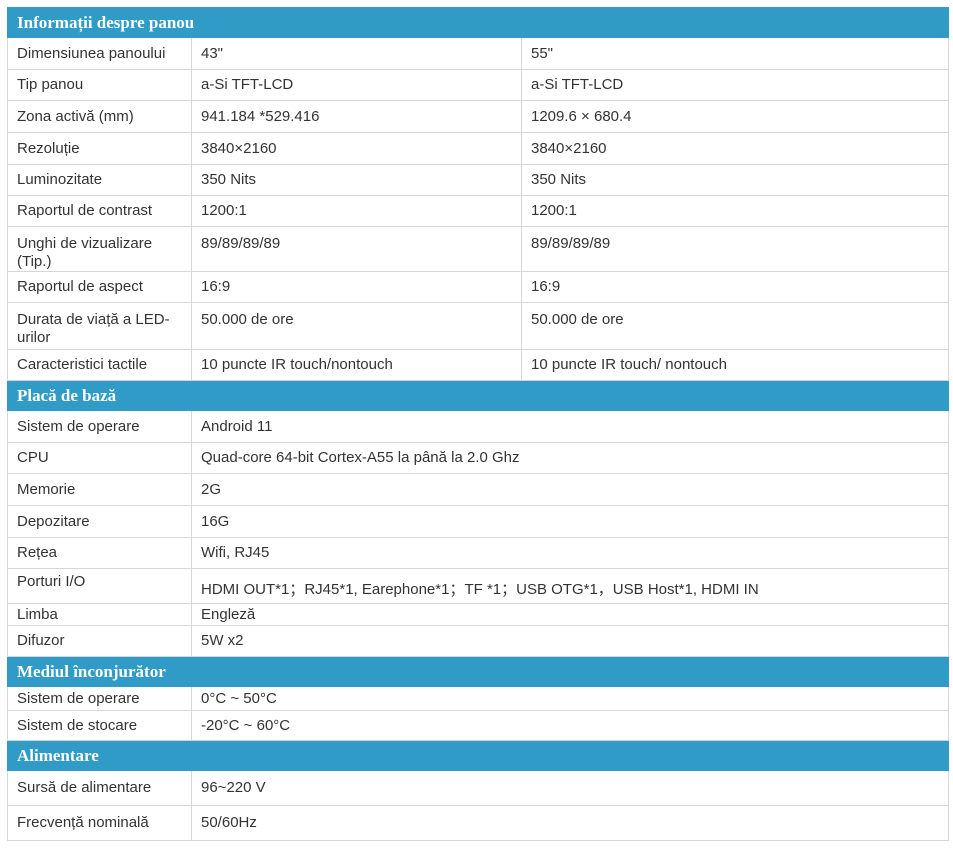 Image resolution: width=953 pixels, height=849 pixels. What do you see at coordinates (99, 553) in the screenshot?
I see `row-label: Rețea` at bounding box center [99, 553].